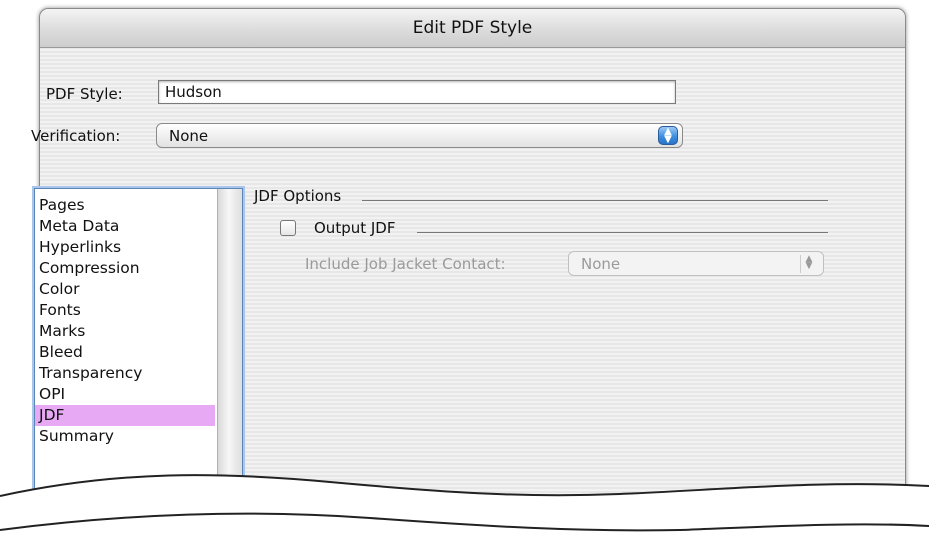 This screenshot has height=538, width=929. Describe the element at coordinates (125, 268) in the screenshot. I see `category-item-compression: Compression` at that location.